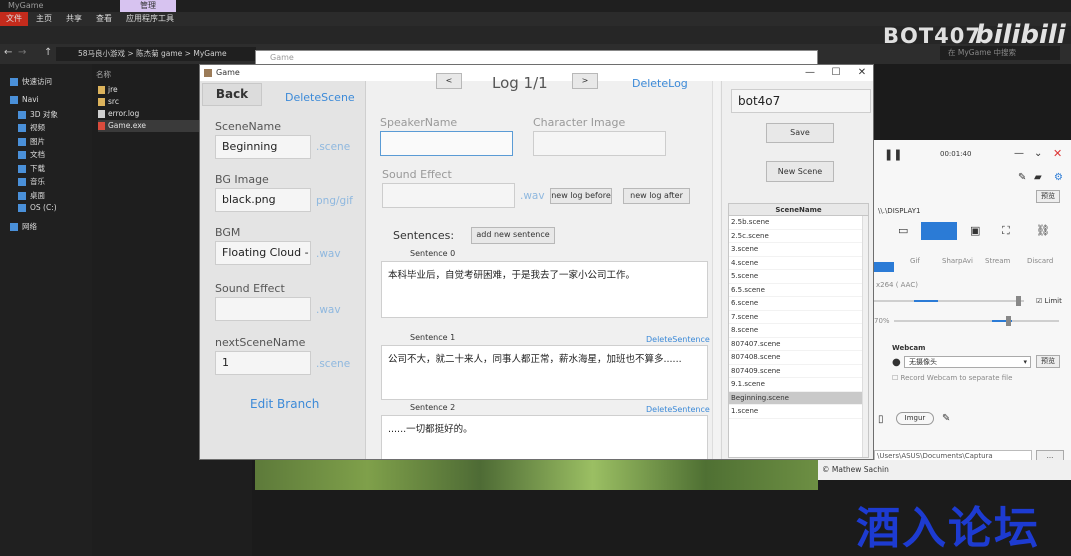 The height and width of the screenshot is (556, 1071). Describe the element at coordinates (44, 19) in the screenshot. I see `tab-home: 主页` at that location.